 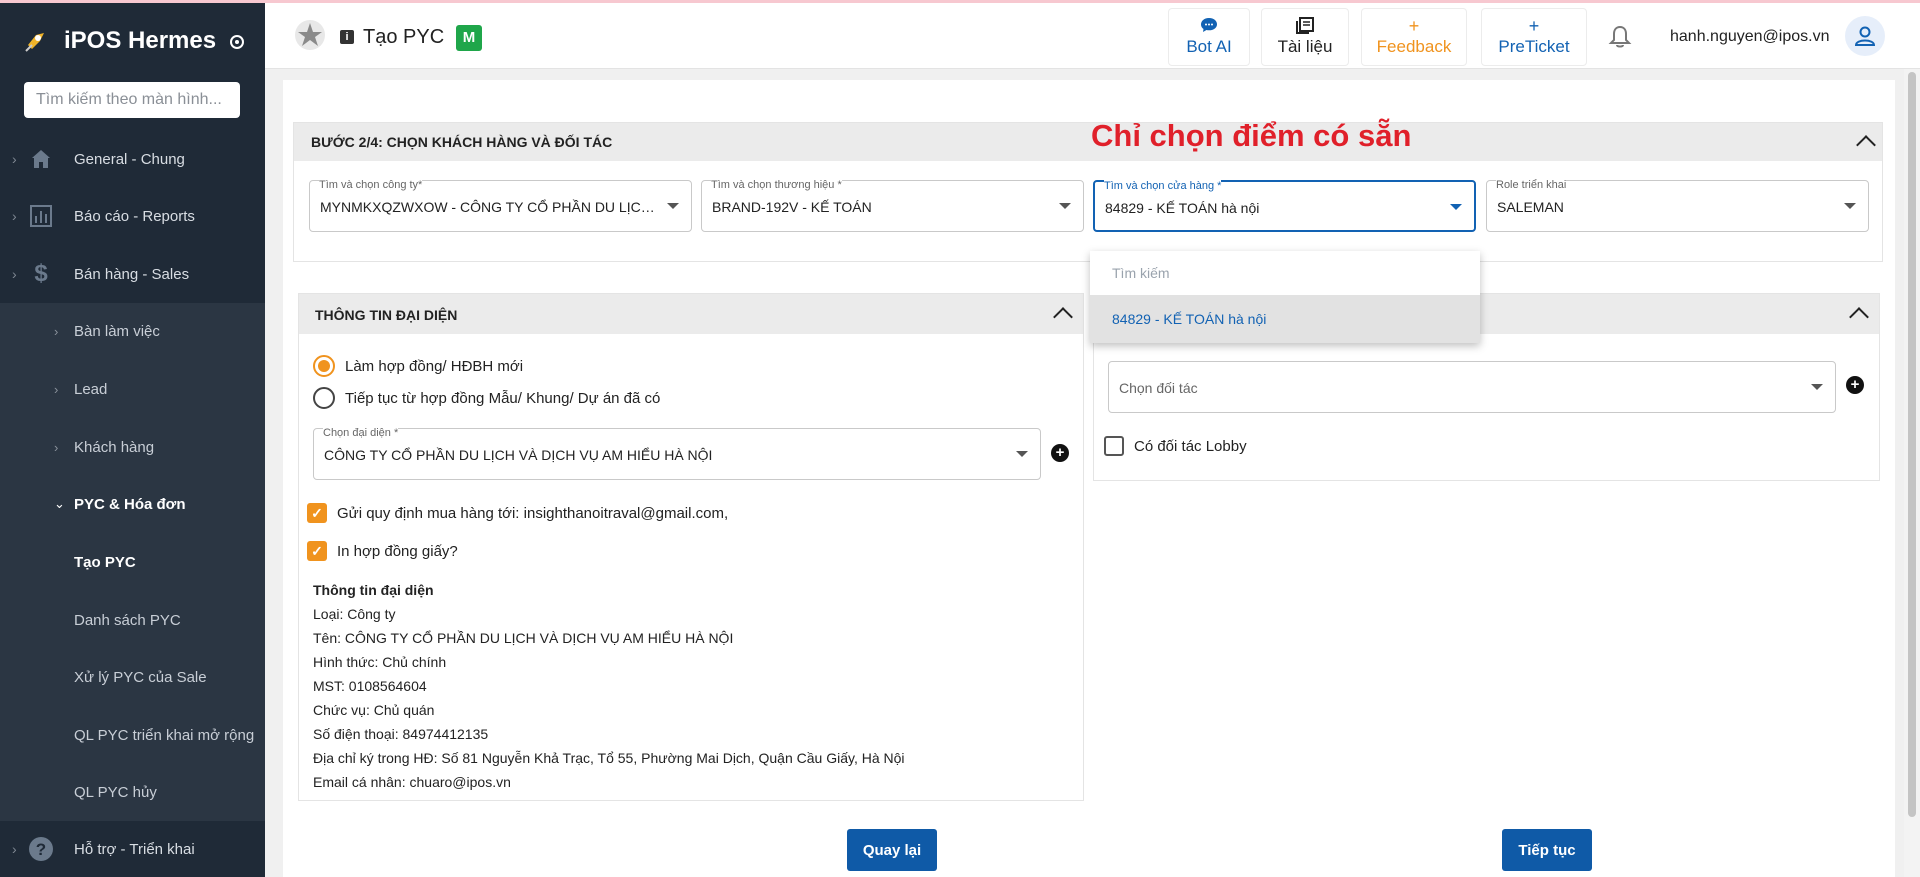 I want to click on sidebar-item-customers: › Khách hàng, so click(x=132, y=447).